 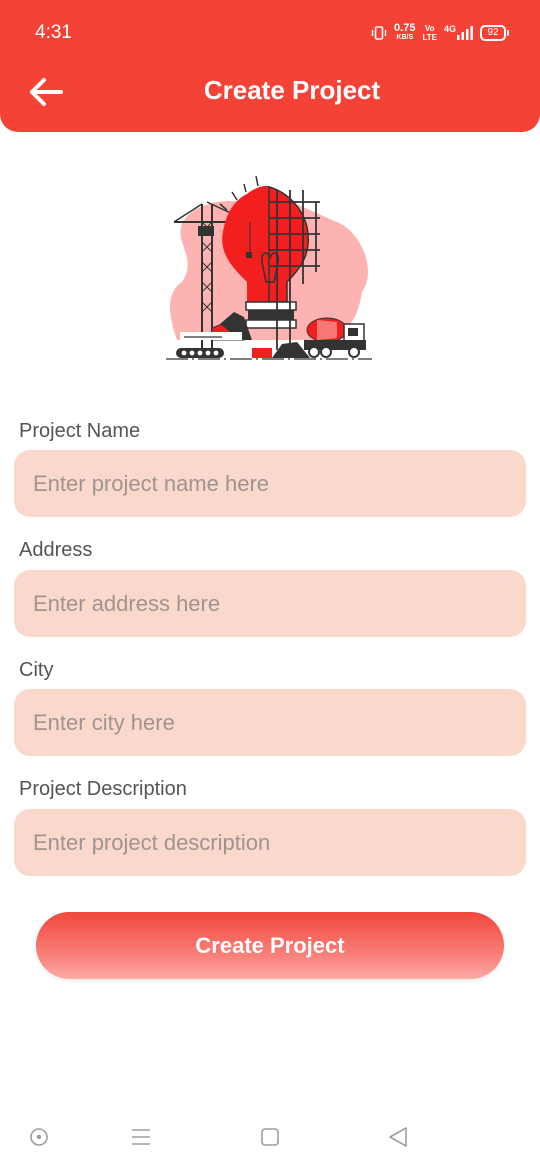 I want to click on project-description-input, so click(x=270, y=842).